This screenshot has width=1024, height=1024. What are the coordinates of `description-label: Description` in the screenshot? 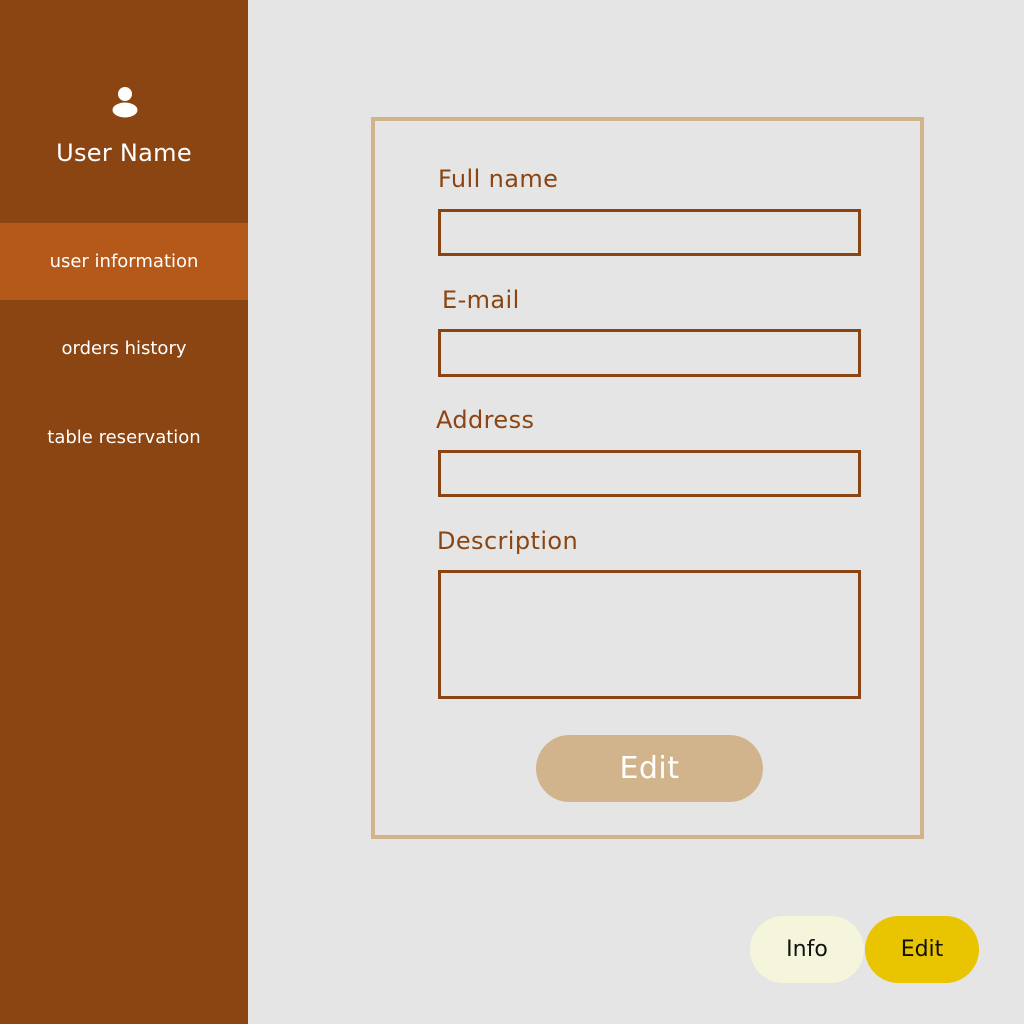 It's located at (508, 541).